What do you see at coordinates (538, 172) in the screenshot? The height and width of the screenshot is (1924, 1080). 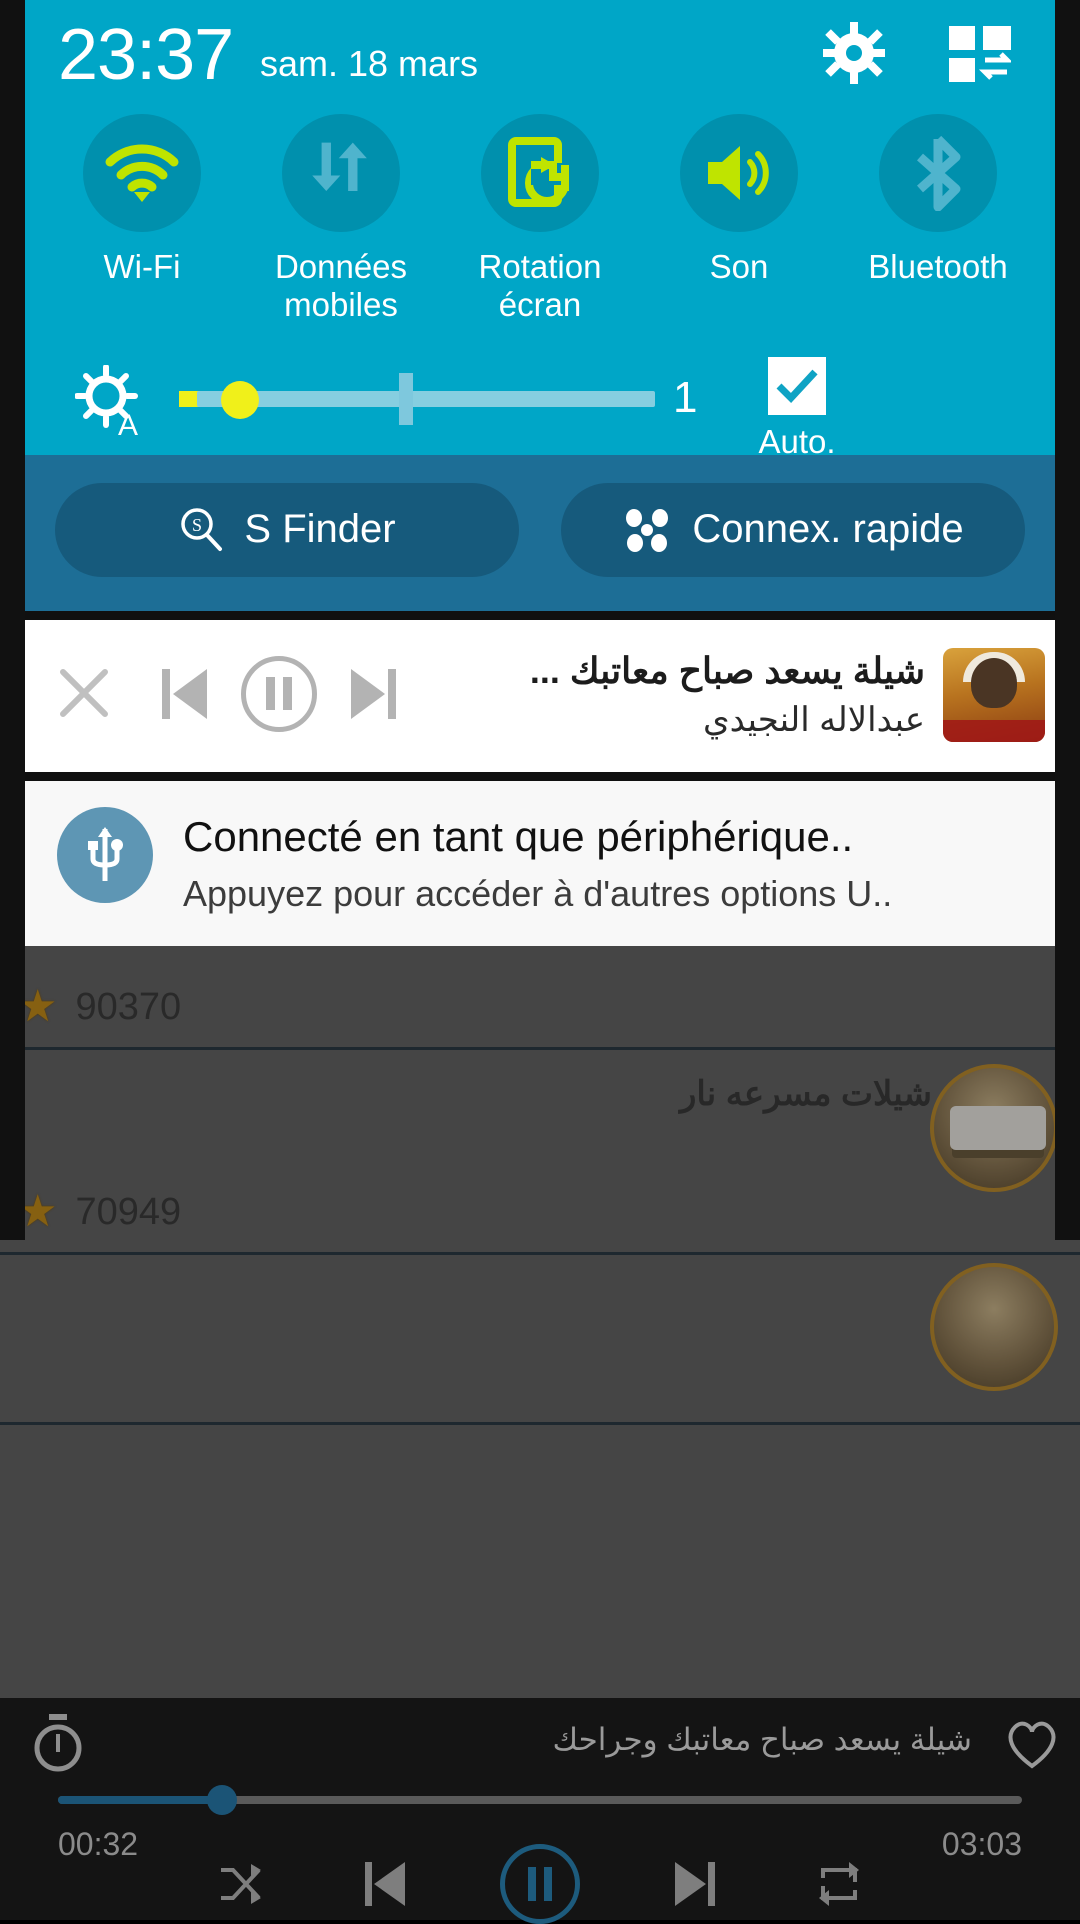 I see `screen-rotation-icon` at bounding box center [538, 172].